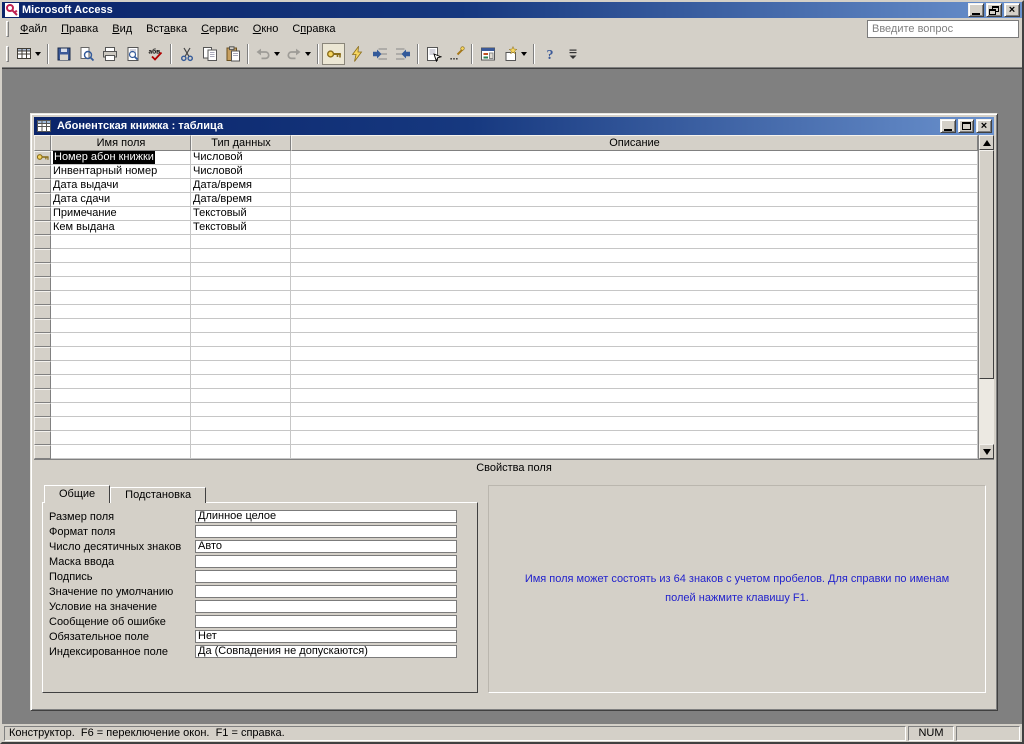 The height and width of the screenshot is (744, 1024). What do you see at coordinates (121, 200) in the screenshot?
I see `field-name-cell: Дата сдачи` at bounding box center [121, 200].